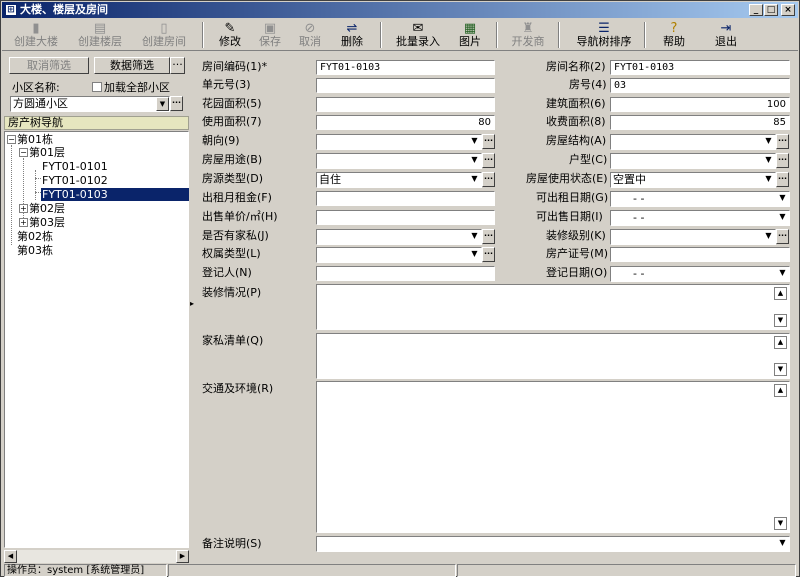 The width and height of the screenshot is (800, 577). I want to click on usage-label: 房屋用途(B), so click(232, 159).